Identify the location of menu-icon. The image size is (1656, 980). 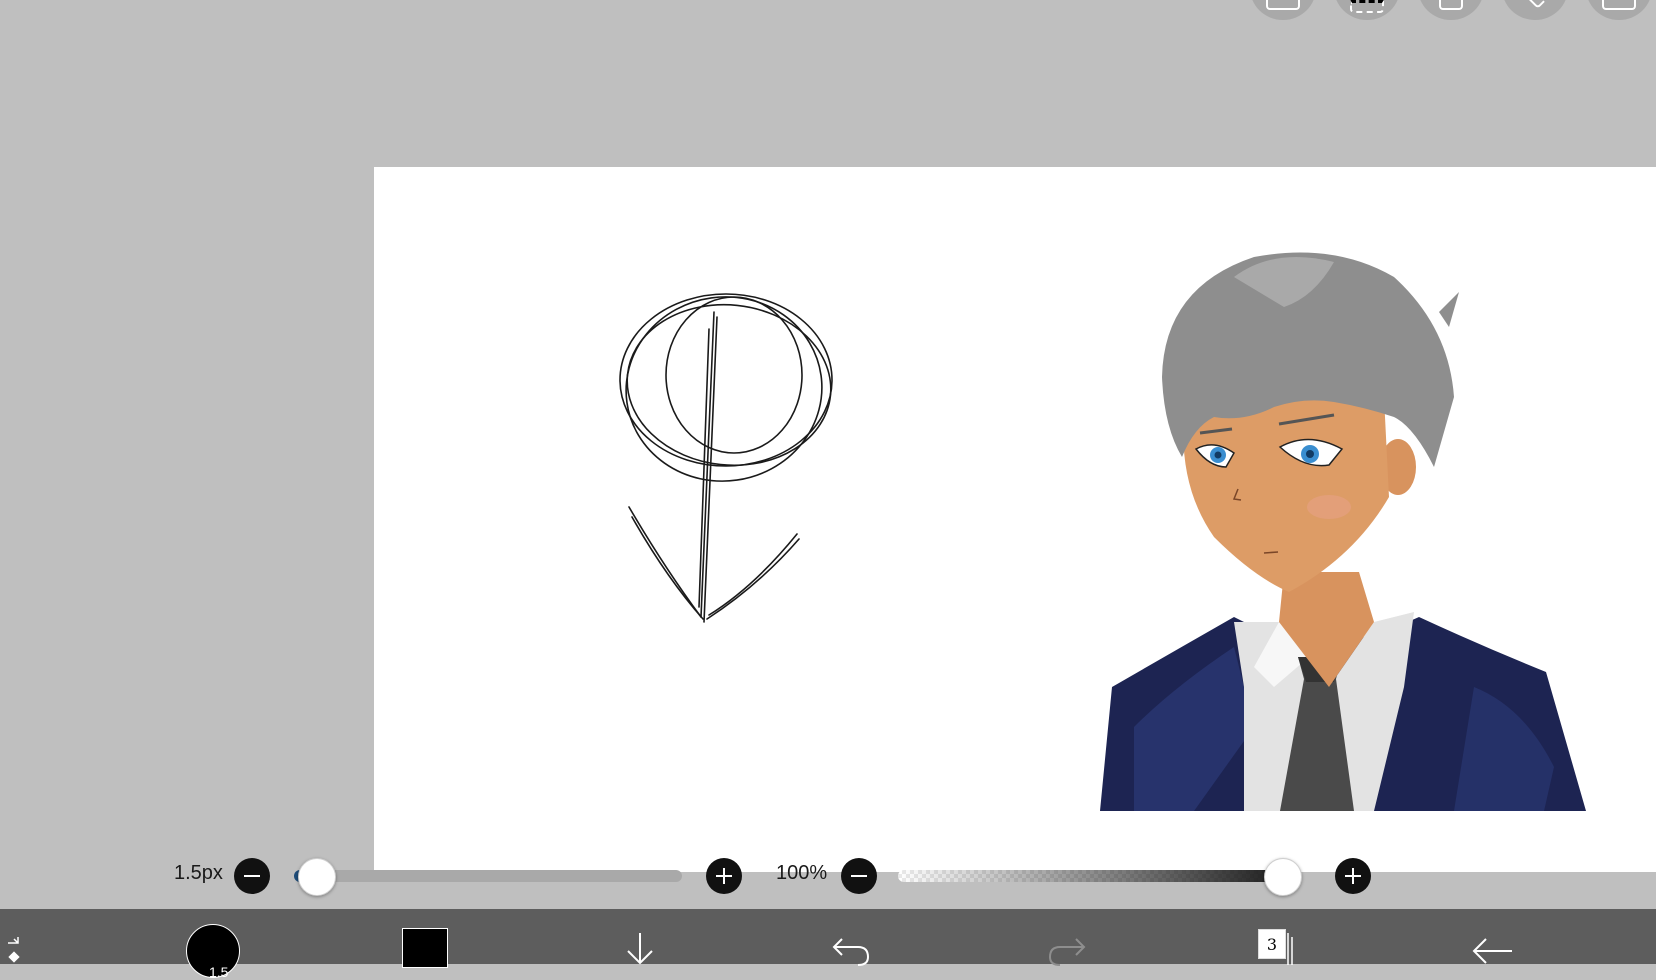
(1619, 5).